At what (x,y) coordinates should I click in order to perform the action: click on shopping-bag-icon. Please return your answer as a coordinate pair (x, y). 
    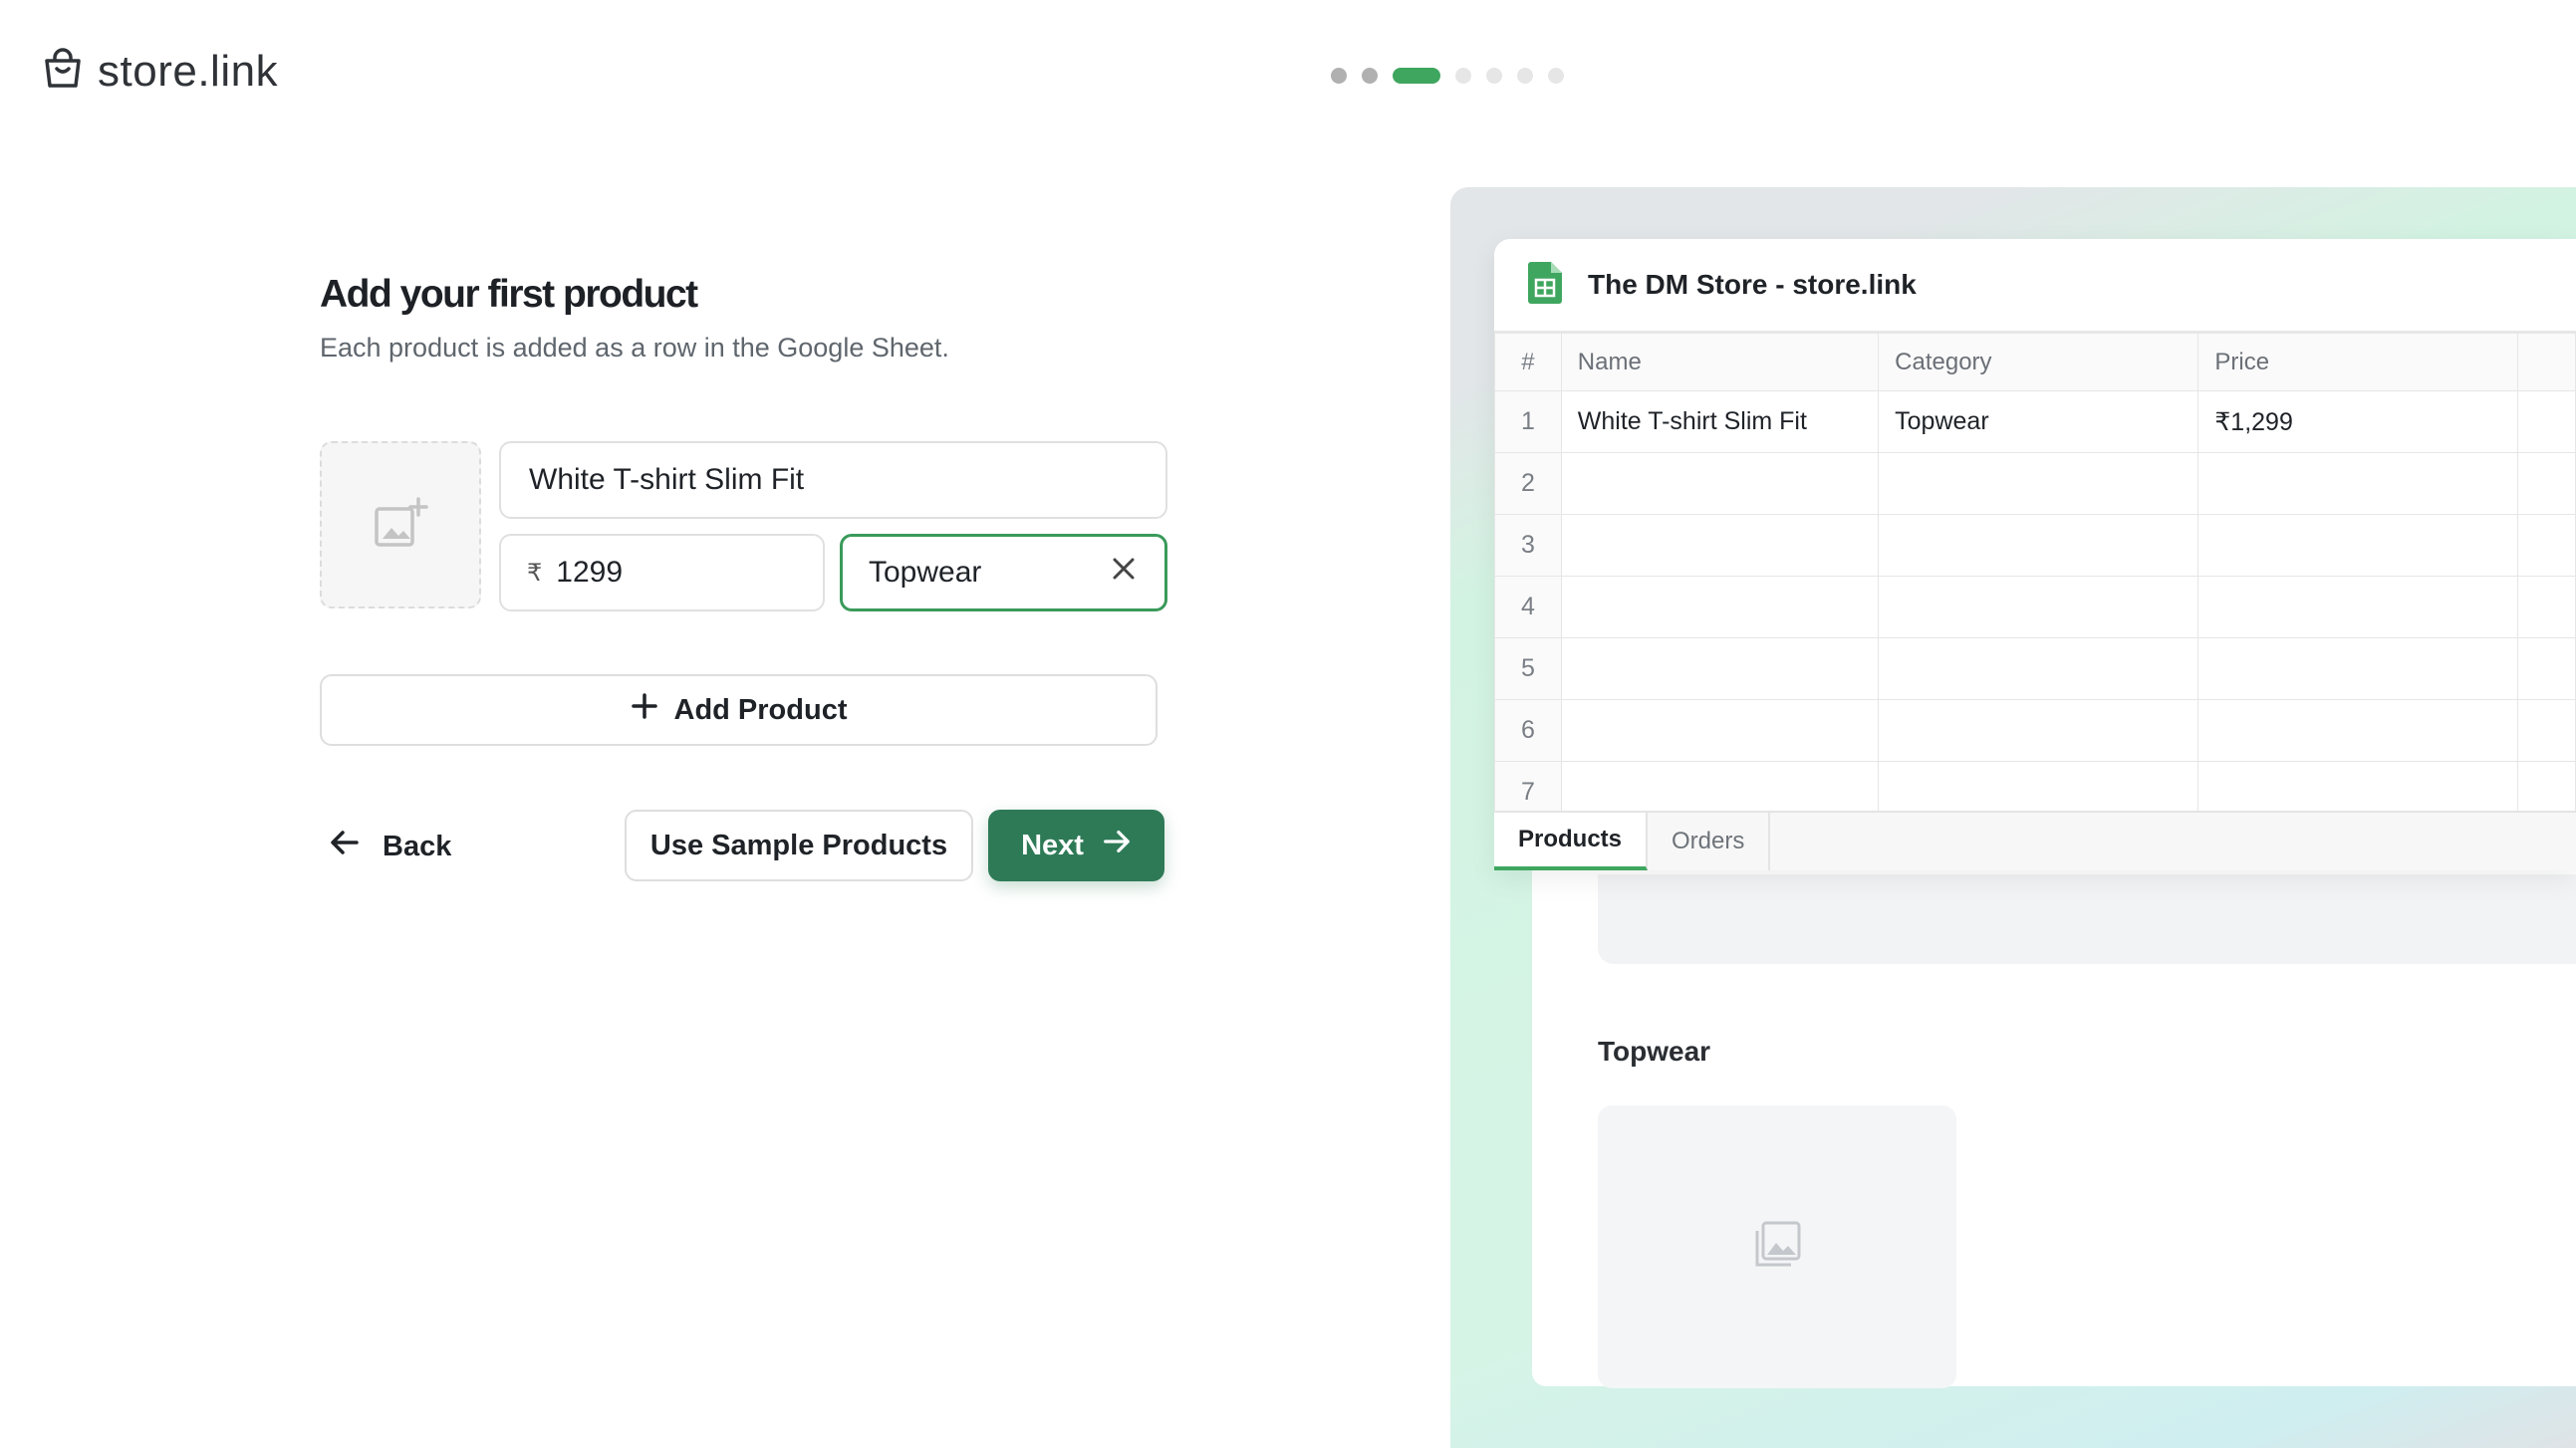
    Looking at the image, I should click on (63, 72).